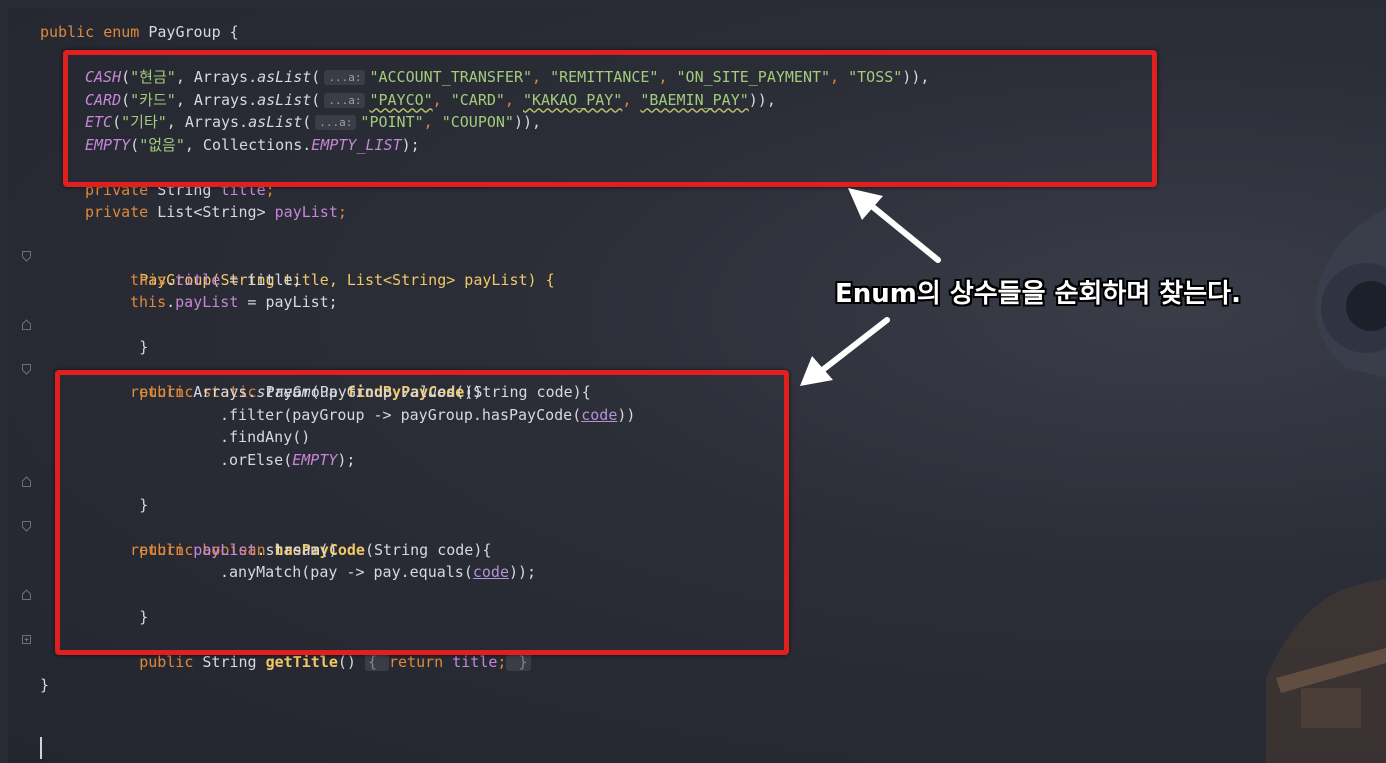 This screenshot has width=1386, height=763. Describe the element at coordinates (697, 212) in the screenshot. I see `code-line: private List<String> payList;` at that location.